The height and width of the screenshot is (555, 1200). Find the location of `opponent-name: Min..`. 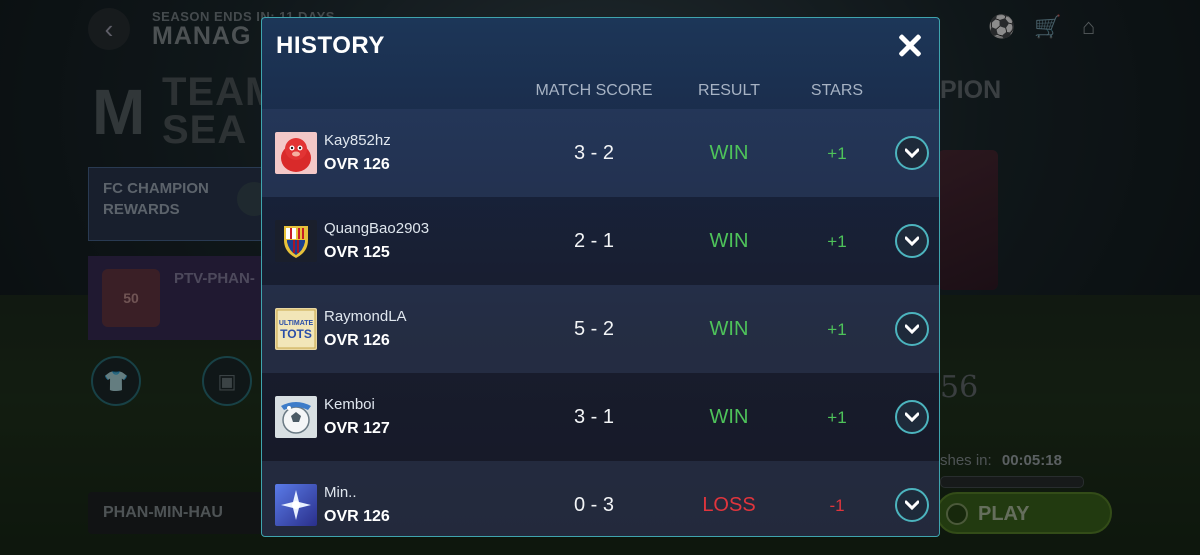

opponent-name: Min.. is located at coordinates (340, 492).